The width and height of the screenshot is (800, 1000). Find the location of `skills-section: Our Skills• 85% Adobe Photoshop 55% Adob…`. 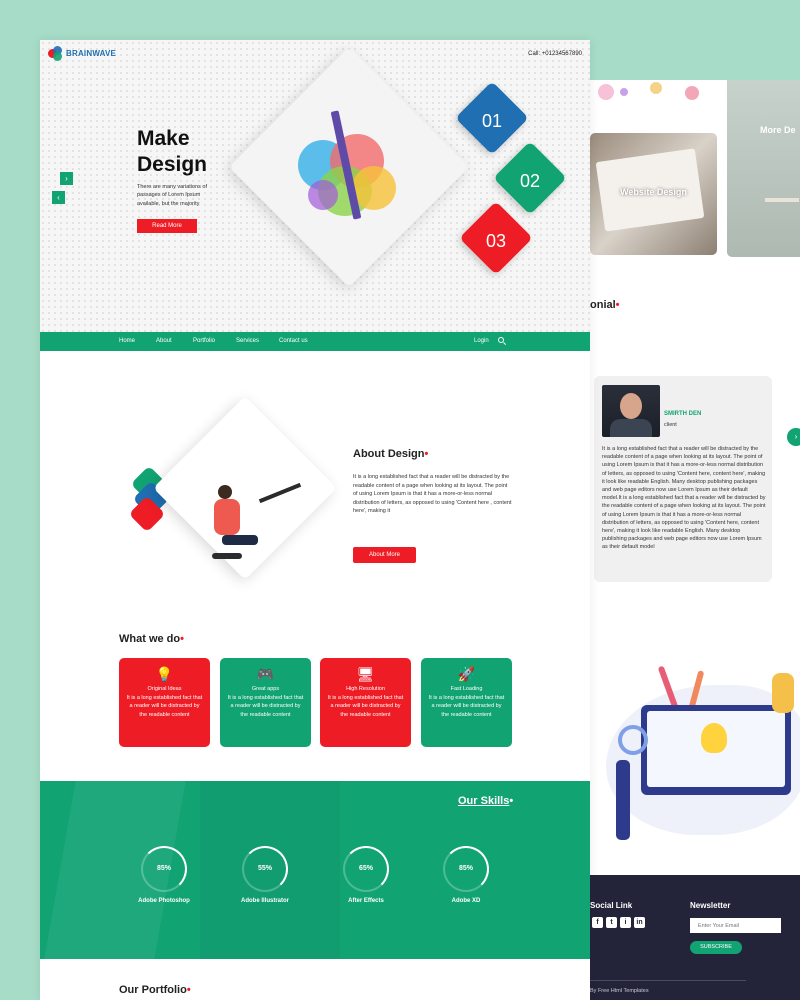

skills-section: Our Skills• 85% Adobe Photoshop 55% Adob… is located at coordinates (315, 870).